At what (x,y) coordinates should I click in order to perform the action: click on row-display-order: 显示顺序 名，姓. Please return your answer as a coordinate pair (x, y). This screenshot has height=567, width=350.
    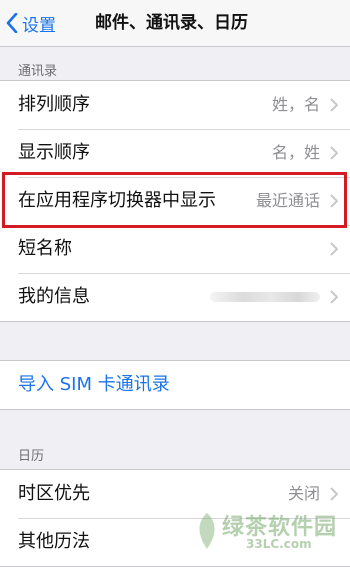
    Looking at the image, I should click on (175, 153).